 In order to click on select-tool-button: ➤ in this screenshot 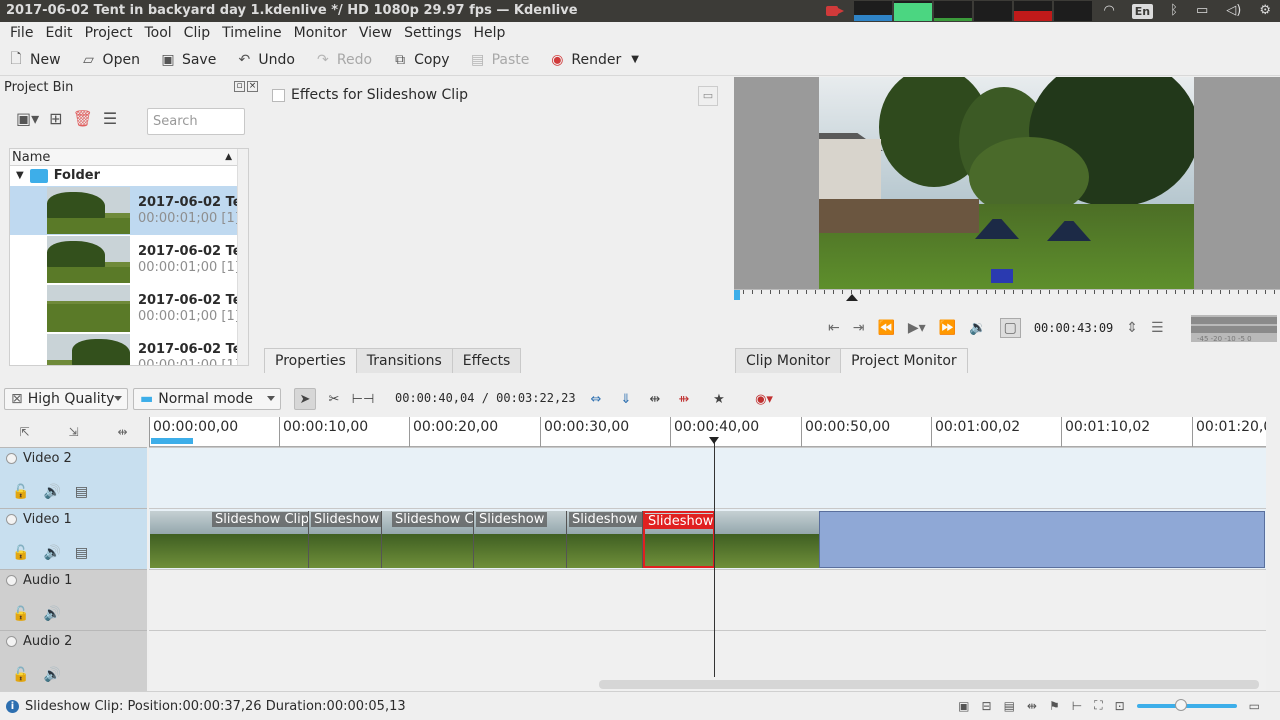, I will do `click(305, 399)`.